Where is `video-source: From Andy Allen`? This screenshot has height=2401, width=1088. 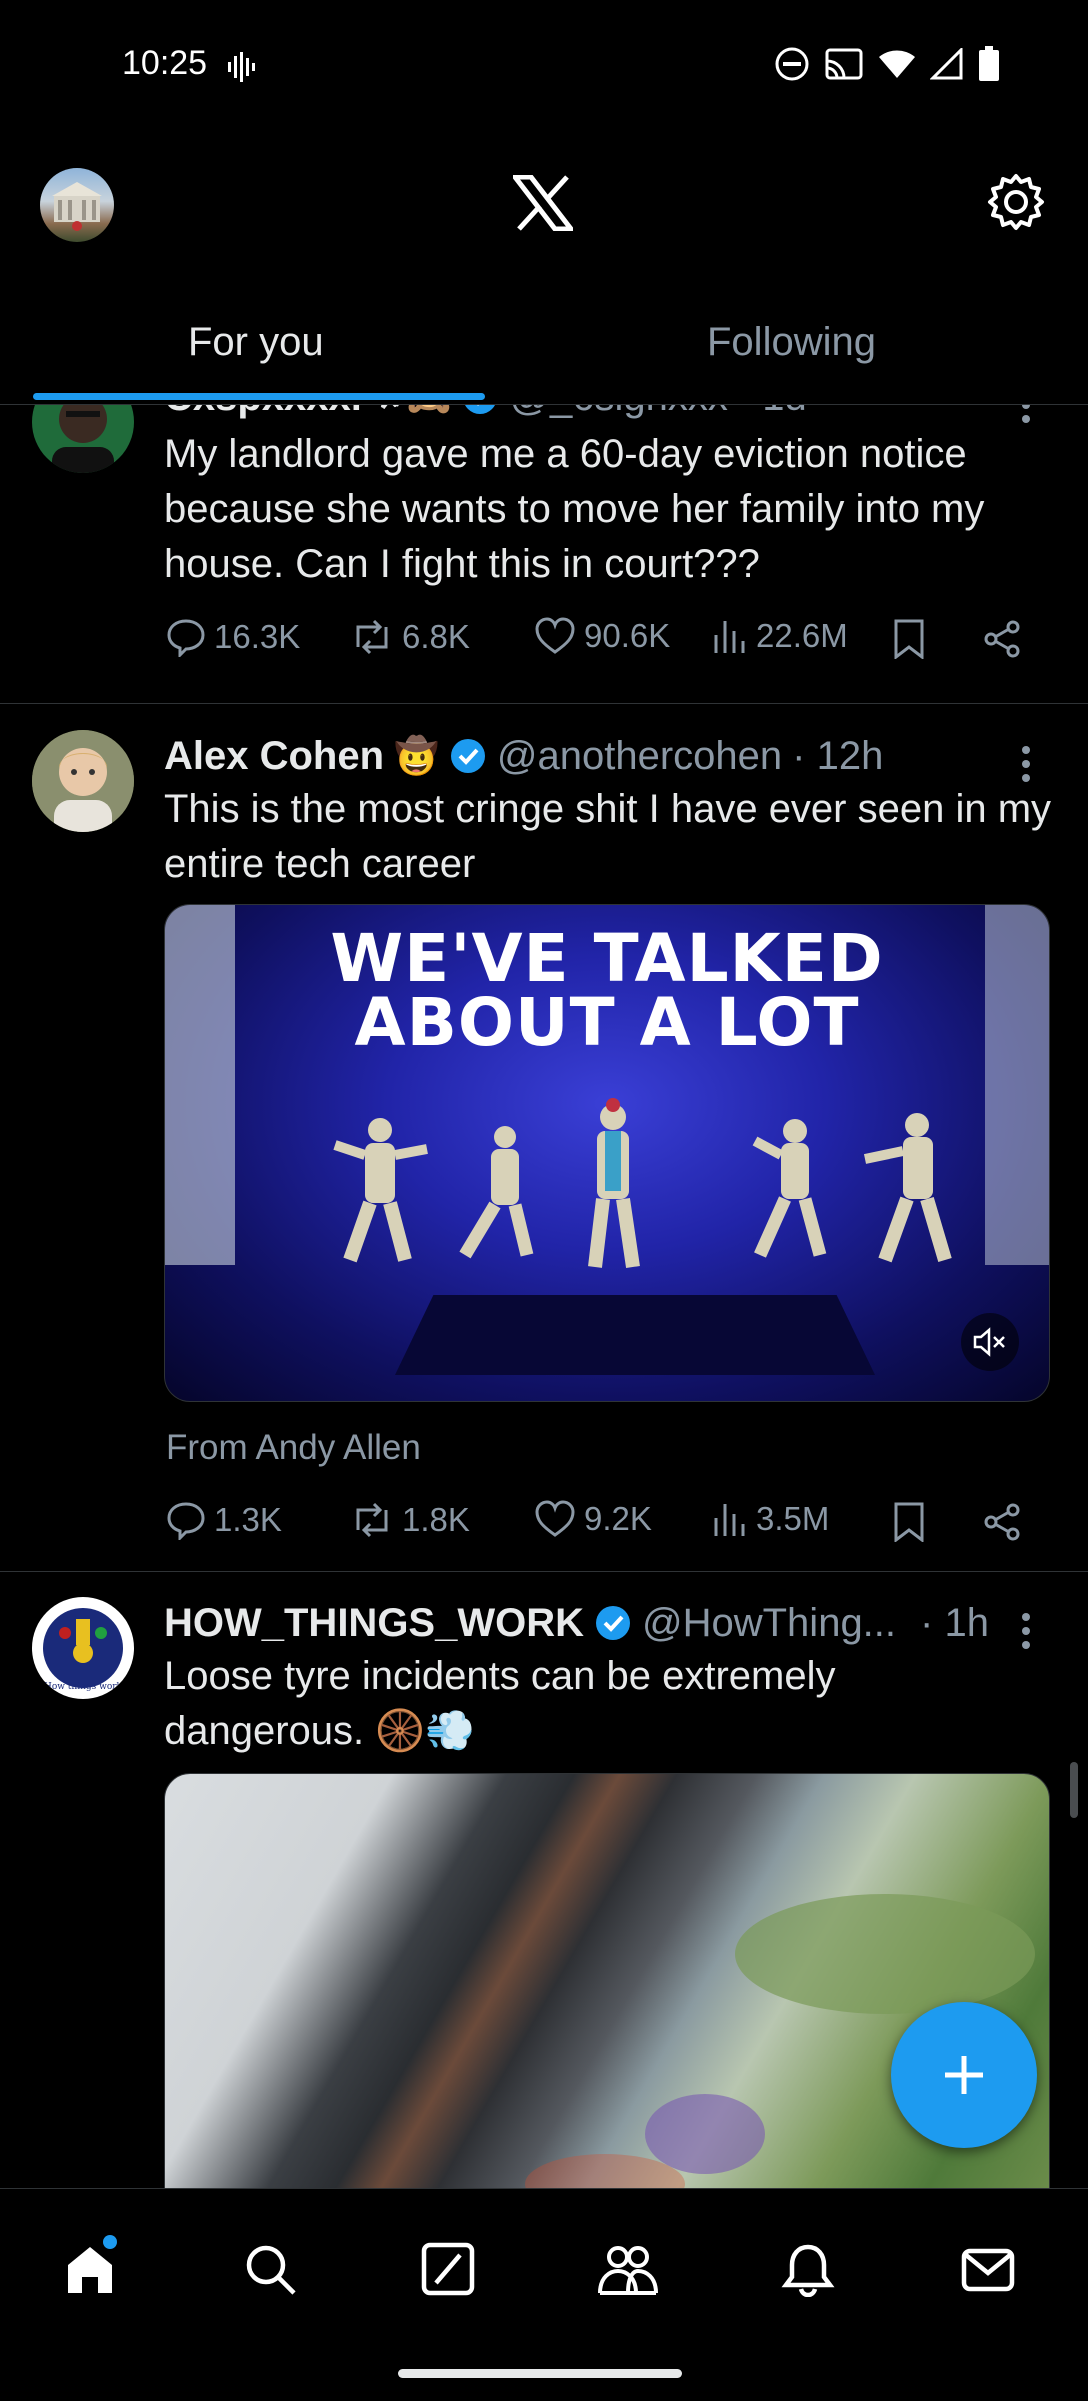
video-source: From Andy Allen is located at coordinates (293, 1448).